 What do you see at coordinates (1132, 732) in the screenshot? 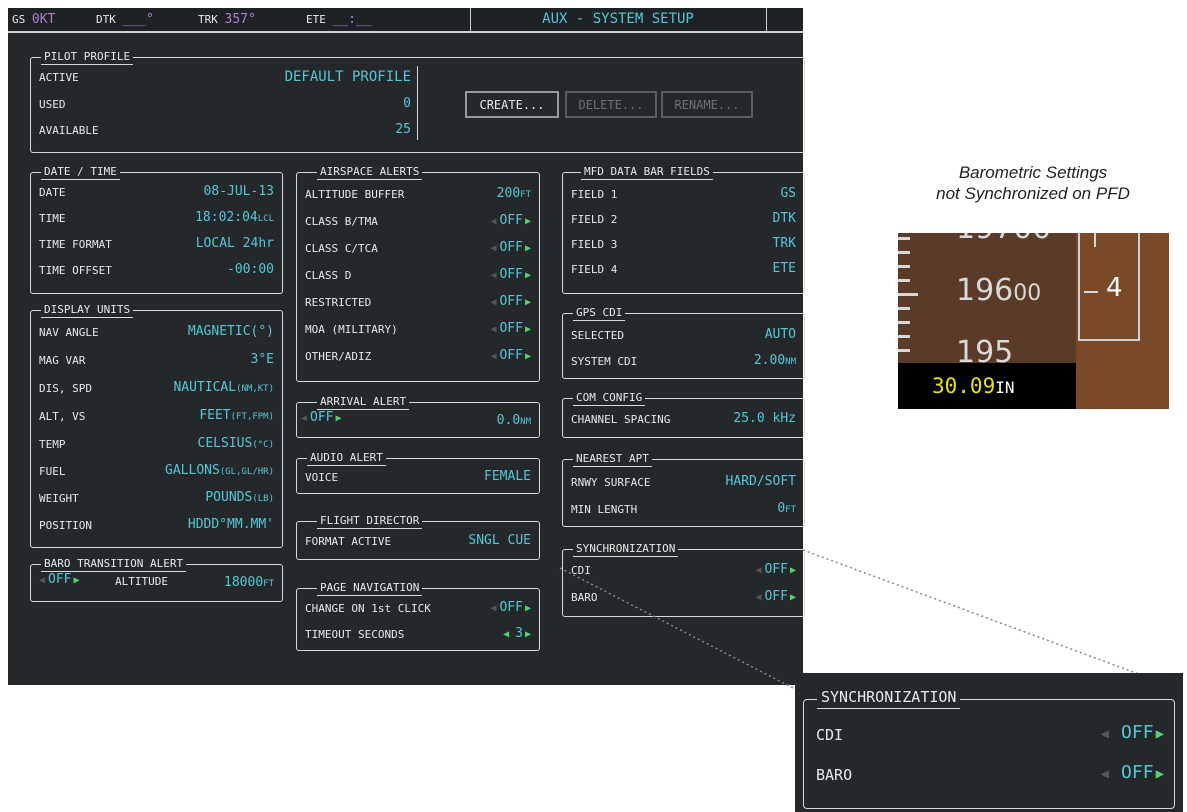
I see `zoom-cdi-toggle: ◀ OFF ▶` at bounding box center [1132, 732].